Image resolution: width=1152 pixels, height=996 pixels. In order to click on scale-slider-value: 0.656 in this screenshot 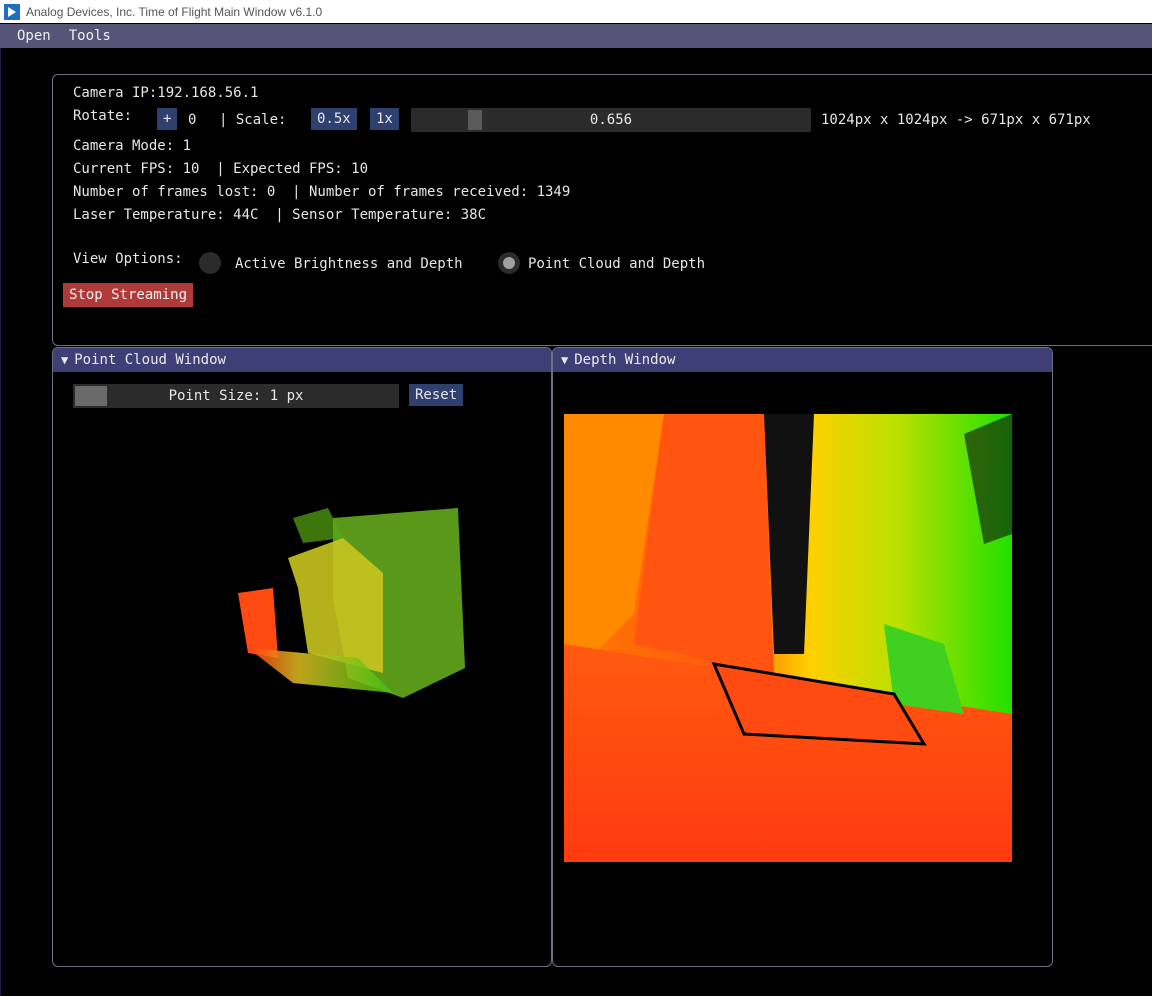, I will do `click(611, 120)`.